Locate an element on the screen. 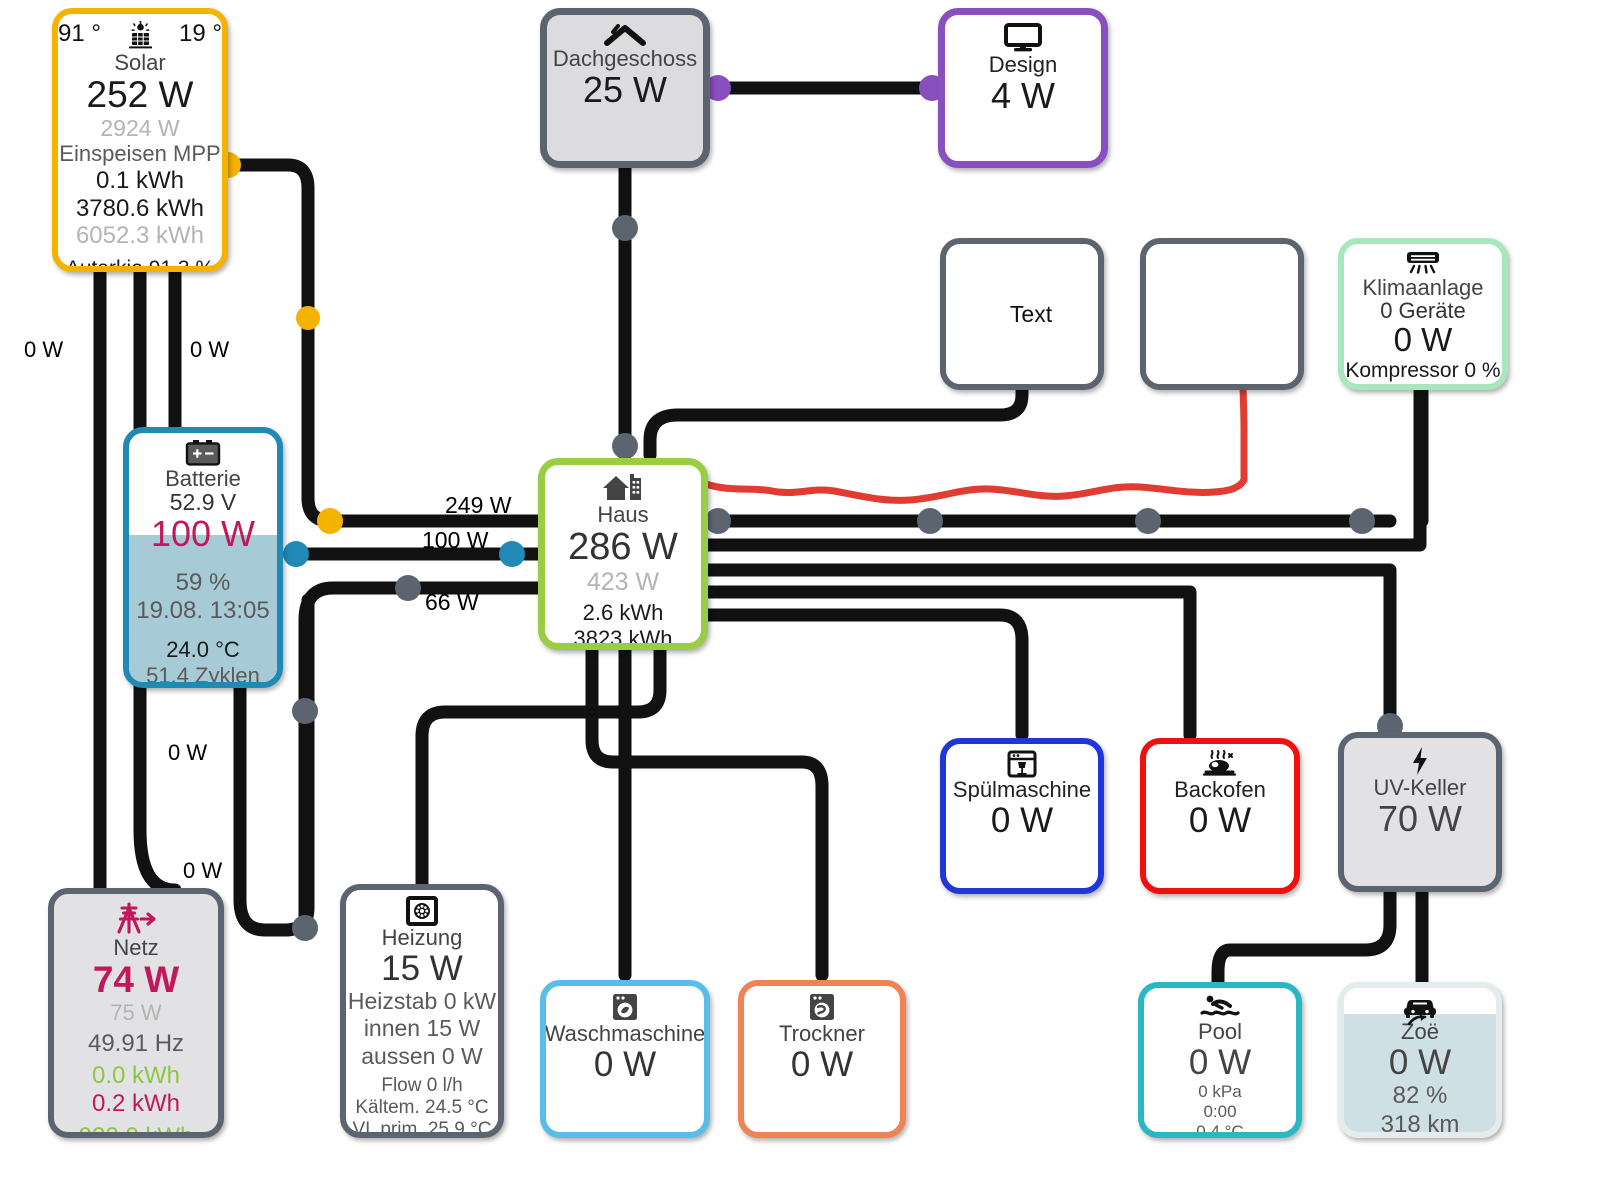  flow-label-netz-haus: 66 W is located at coordinates (452, 602).